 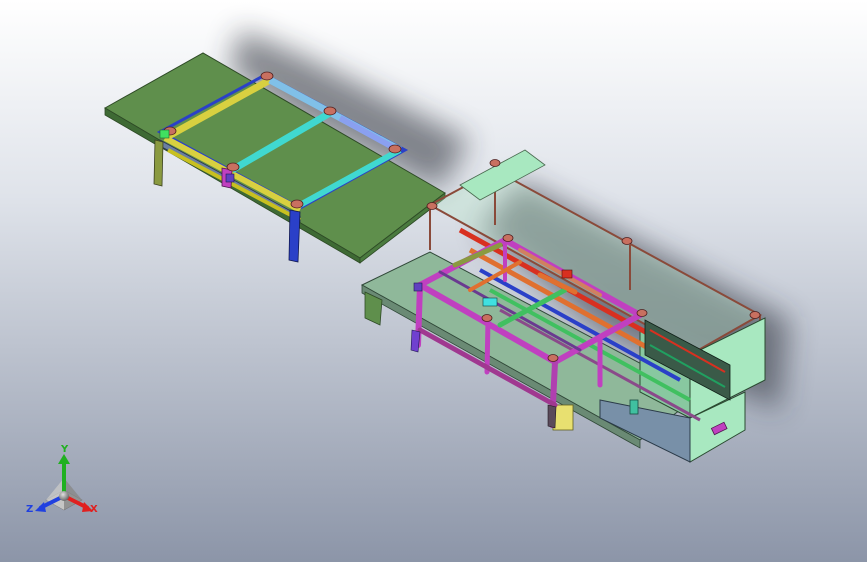 I want to click on triad-z-label: Z, so click(x=30, y=509).